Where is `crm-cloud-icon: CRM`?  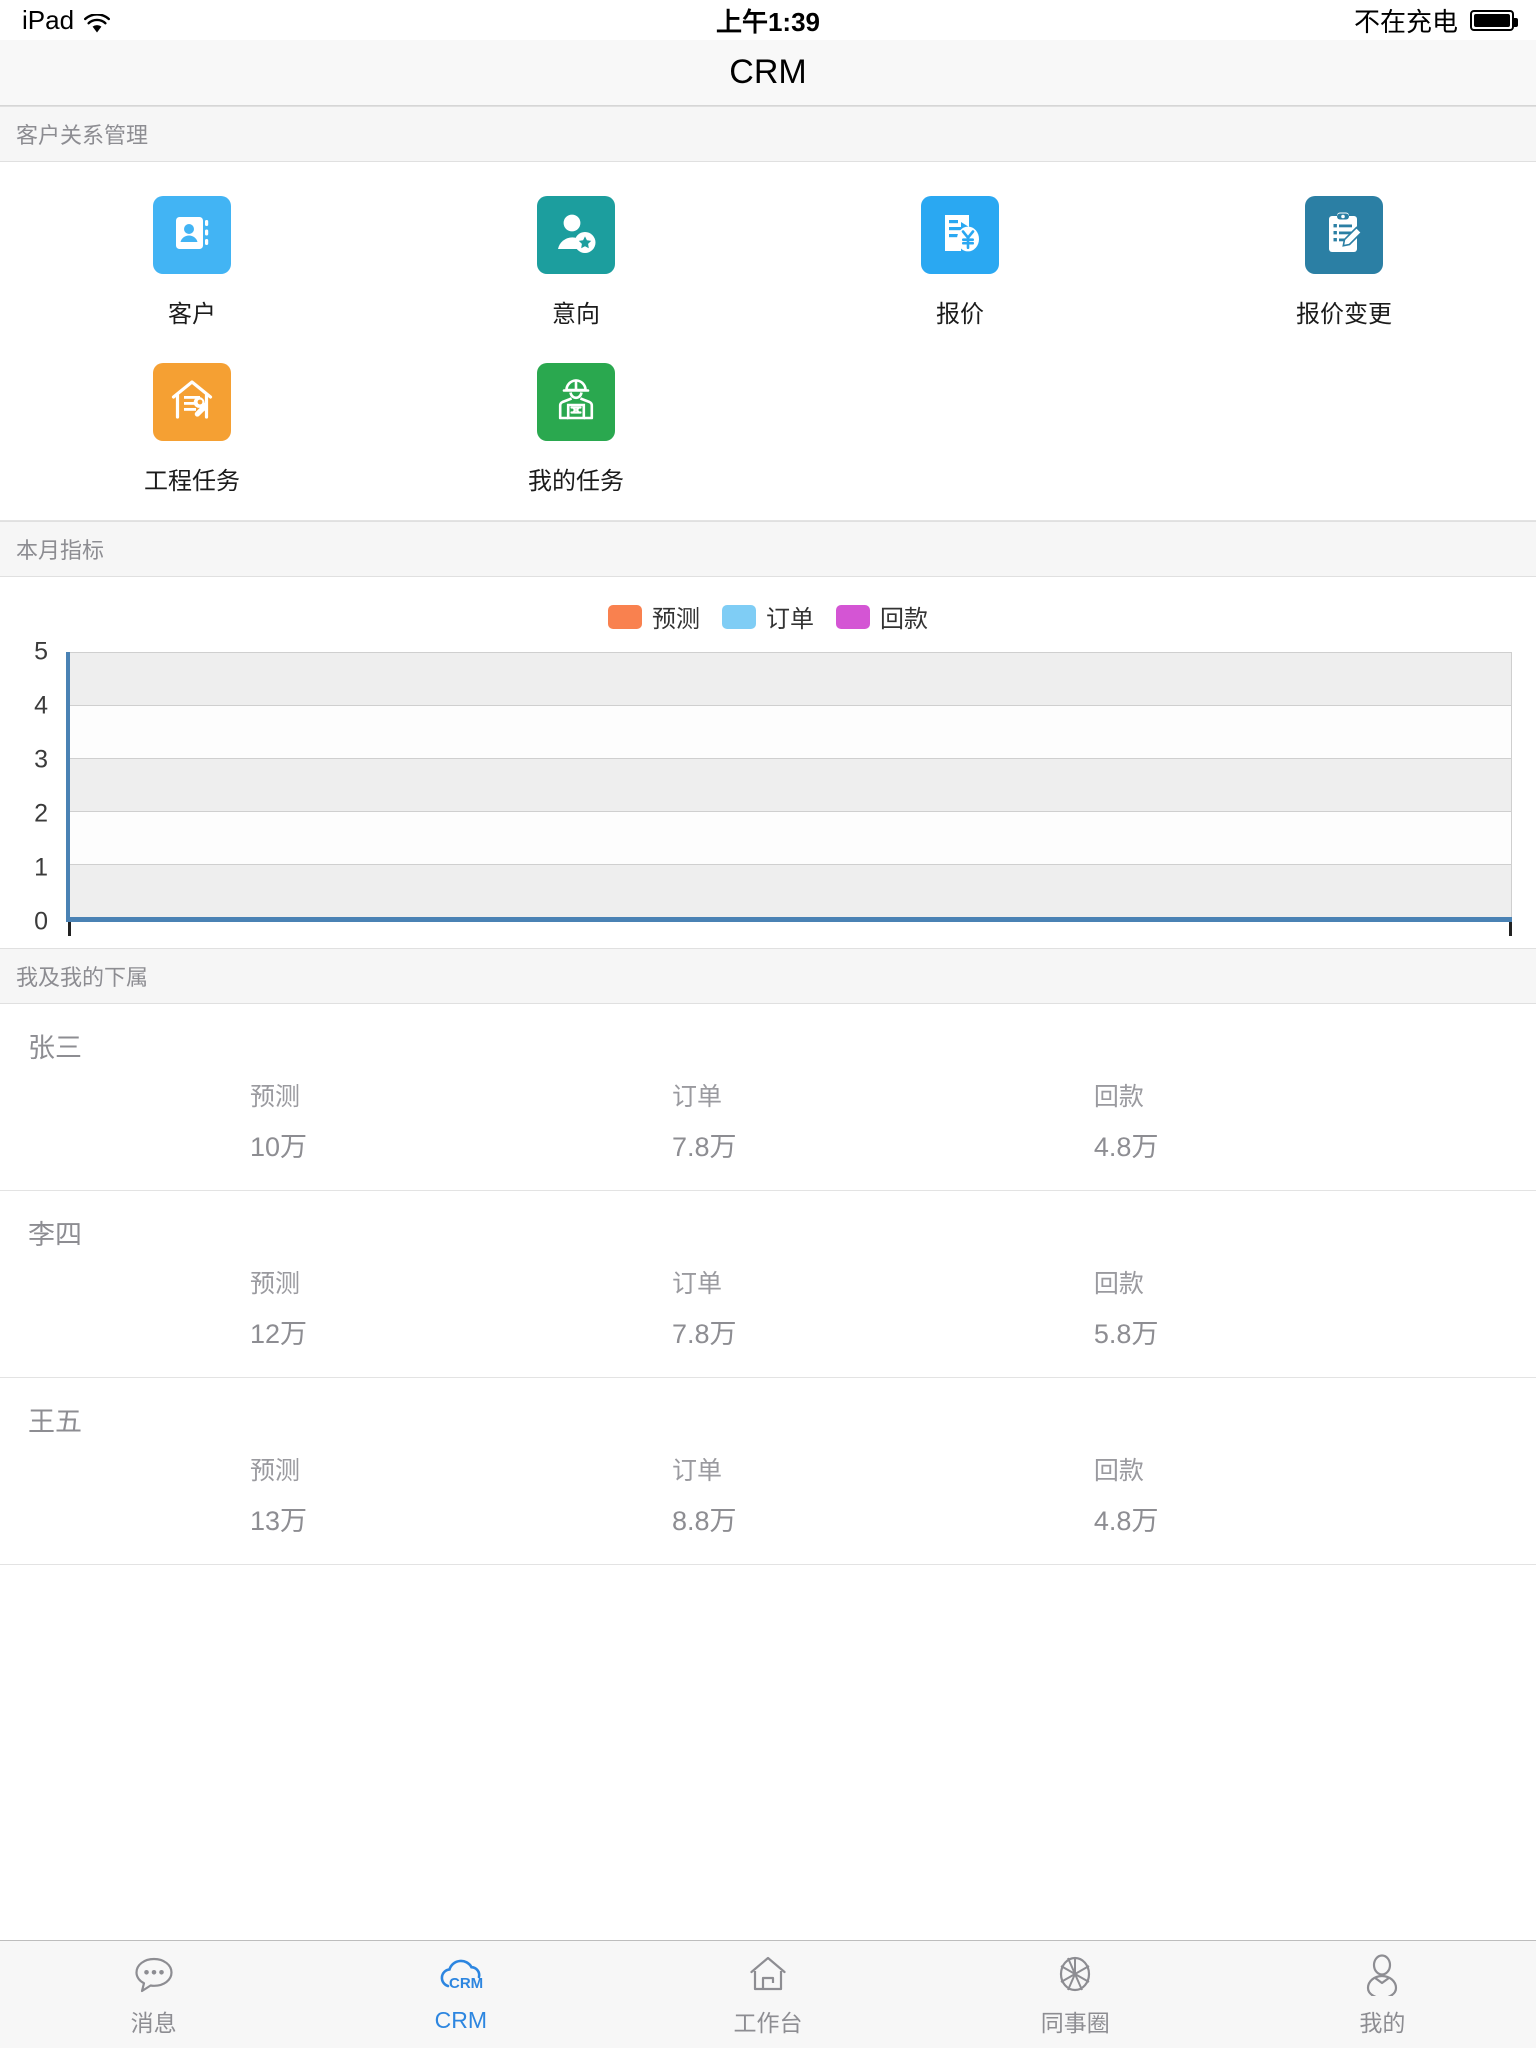 crm-cloud-icon: CRM is located at coordinates (461, 1977).